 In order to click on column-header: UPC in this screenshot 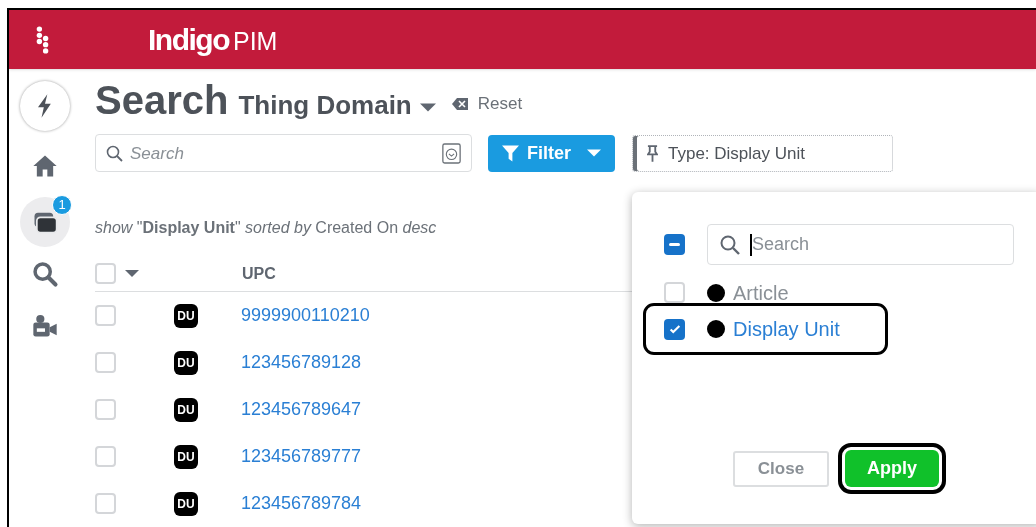, I will do `click(259, 273)`.